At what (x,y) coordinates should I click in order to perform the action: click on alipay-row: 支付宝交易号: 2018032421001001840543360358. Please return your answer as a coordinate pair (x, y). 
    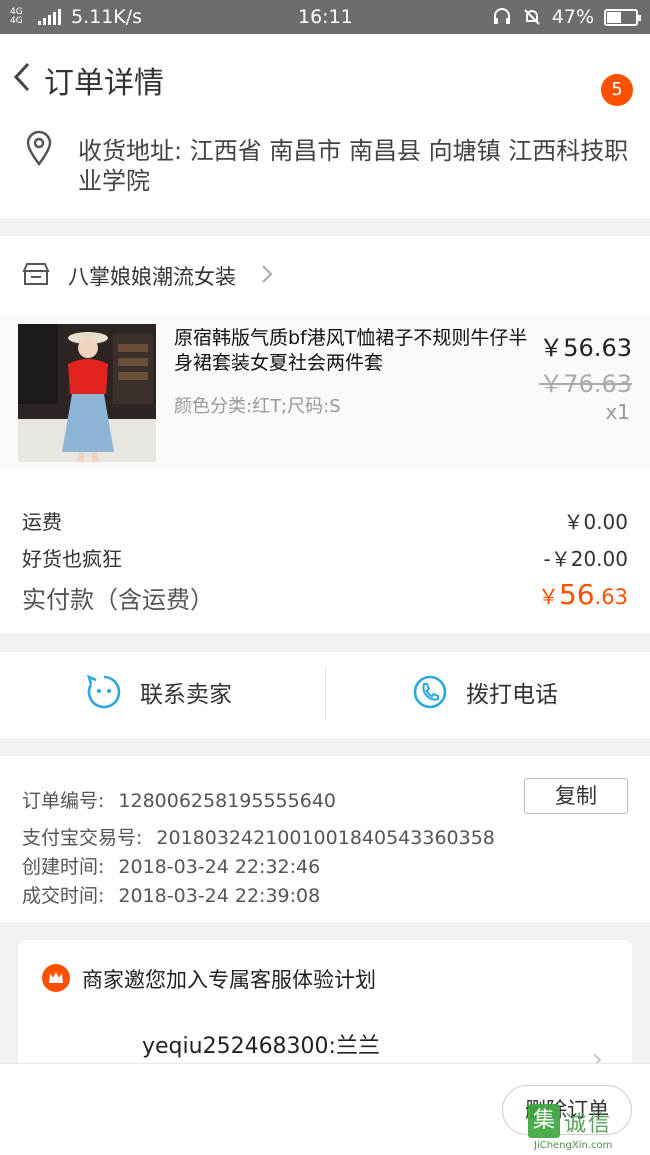
    Looking at the image, I should click on (258, 836).